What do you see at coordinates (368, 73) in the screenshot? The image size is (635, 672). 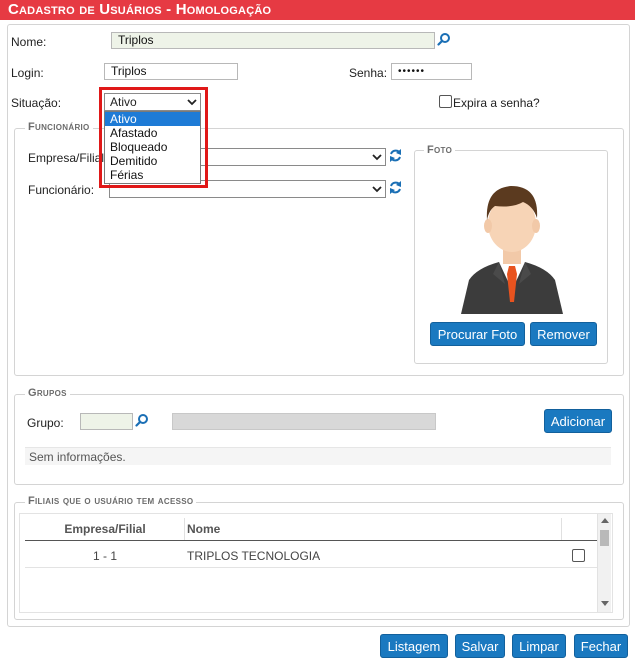 I see `senha-label: Senha:` at bounding box center [368, 73].